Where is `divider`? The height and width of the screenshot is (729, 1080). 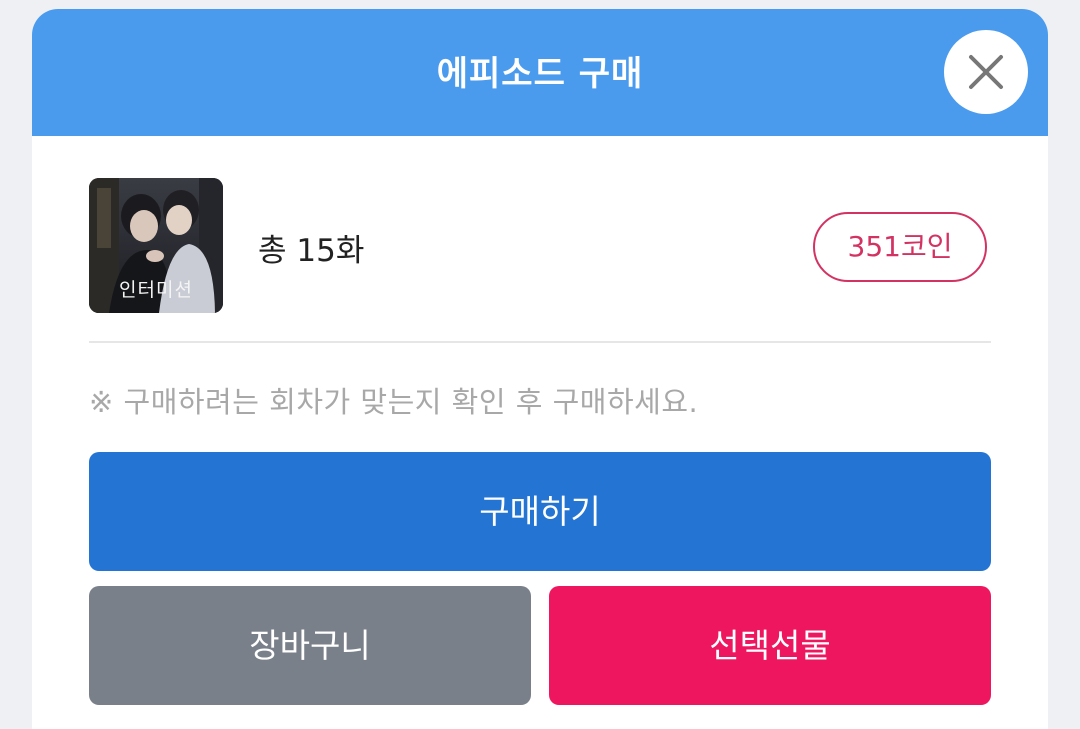 divider is located at coordinates (540, 342).